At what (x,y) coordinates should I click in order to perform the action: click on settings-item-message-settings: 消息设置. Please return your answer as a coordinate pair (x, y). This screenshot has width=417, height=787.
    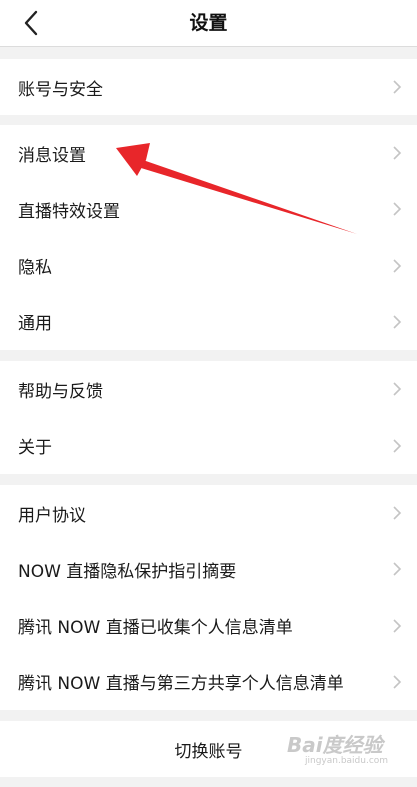
    Looking at the image, I should click on (208, 153).